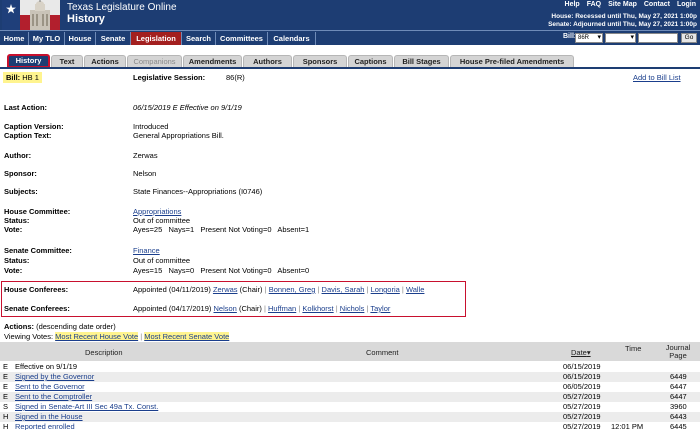 The width and height of the screenshot is (700, 430). Describe the element at coordinates (512, 61) in the screenshot. I see `tab-house-prefiled-amendments: House Pre-filed Amendments` at that location.